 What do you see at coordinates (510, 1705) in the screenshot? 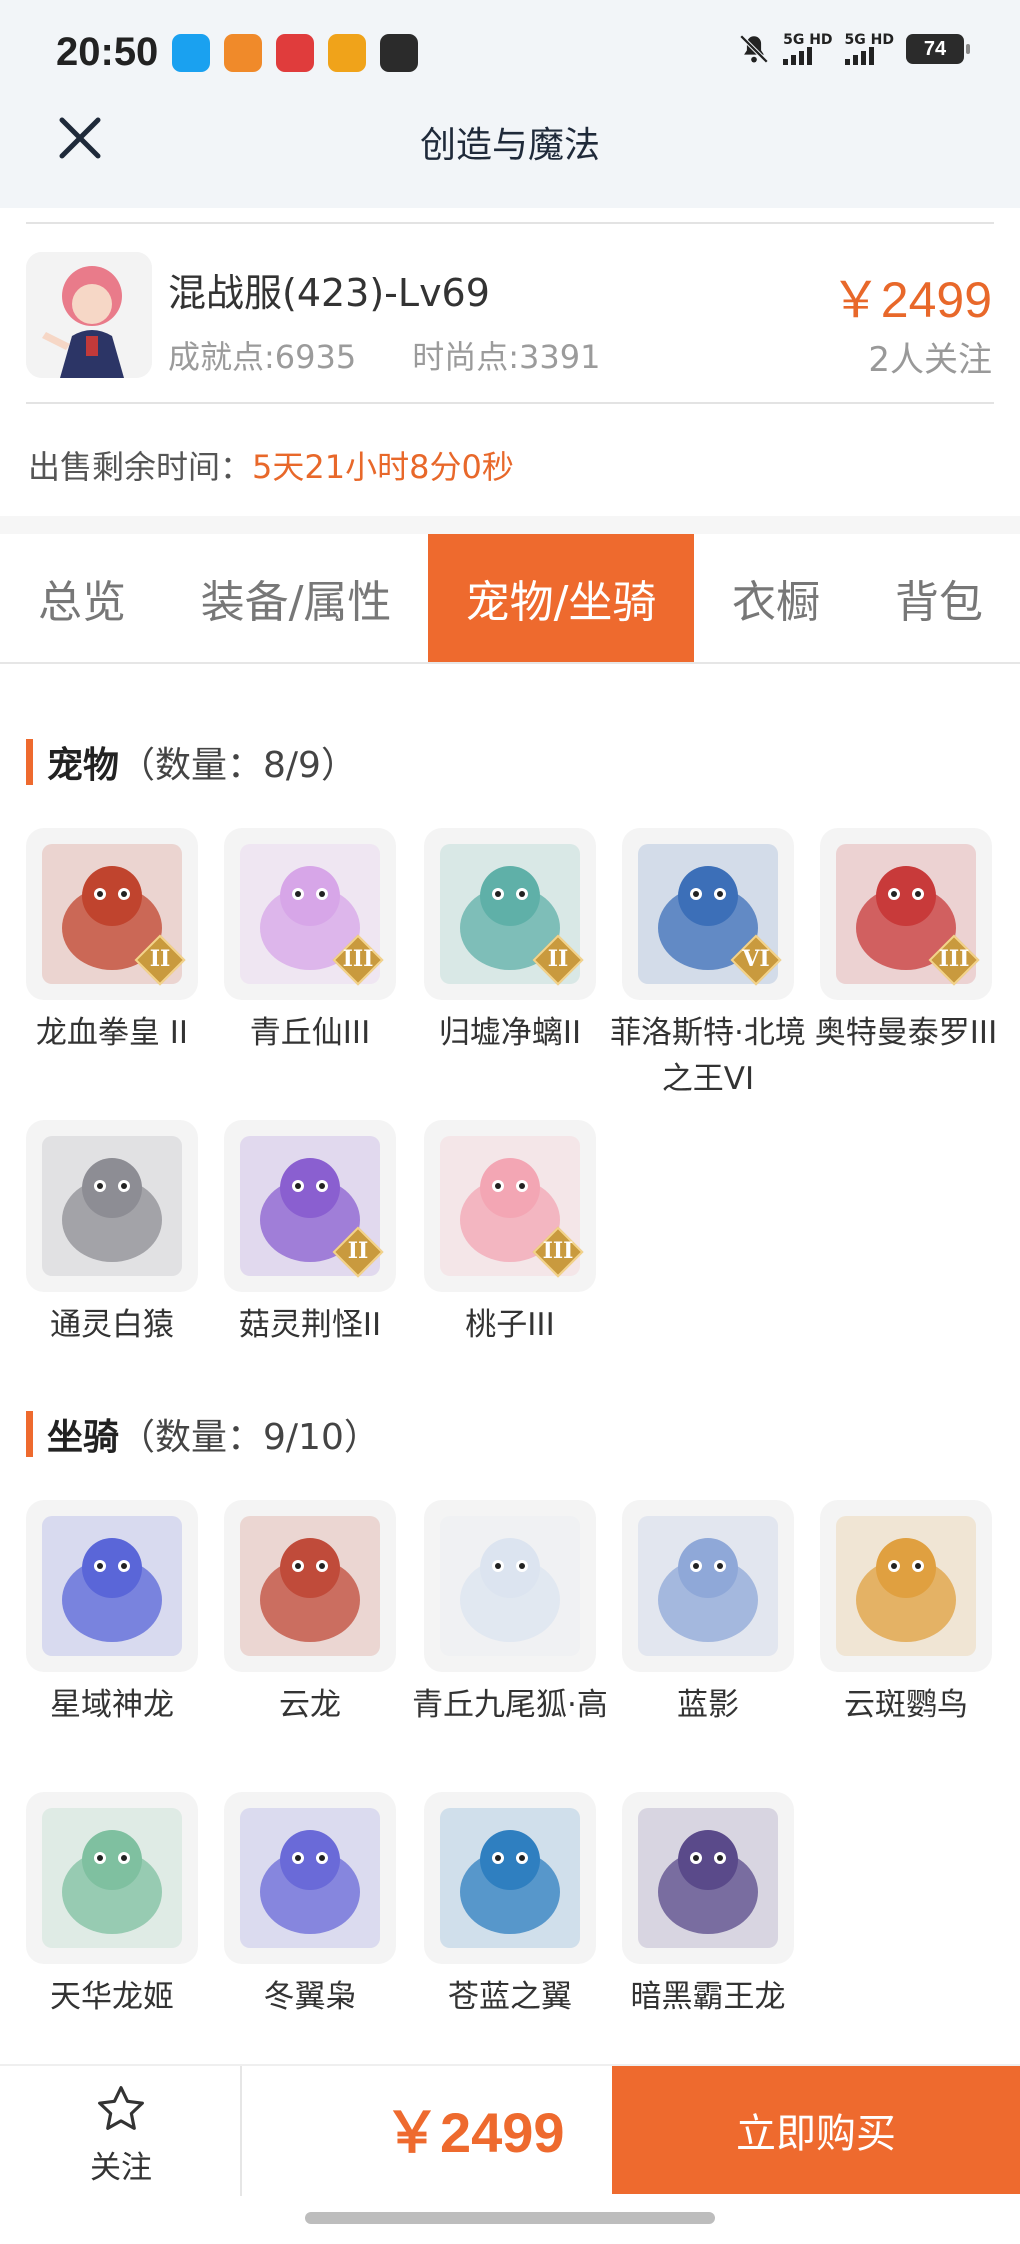
I see `item-name: 青丘九尾狐·高` at bounding box center [510, 1705].